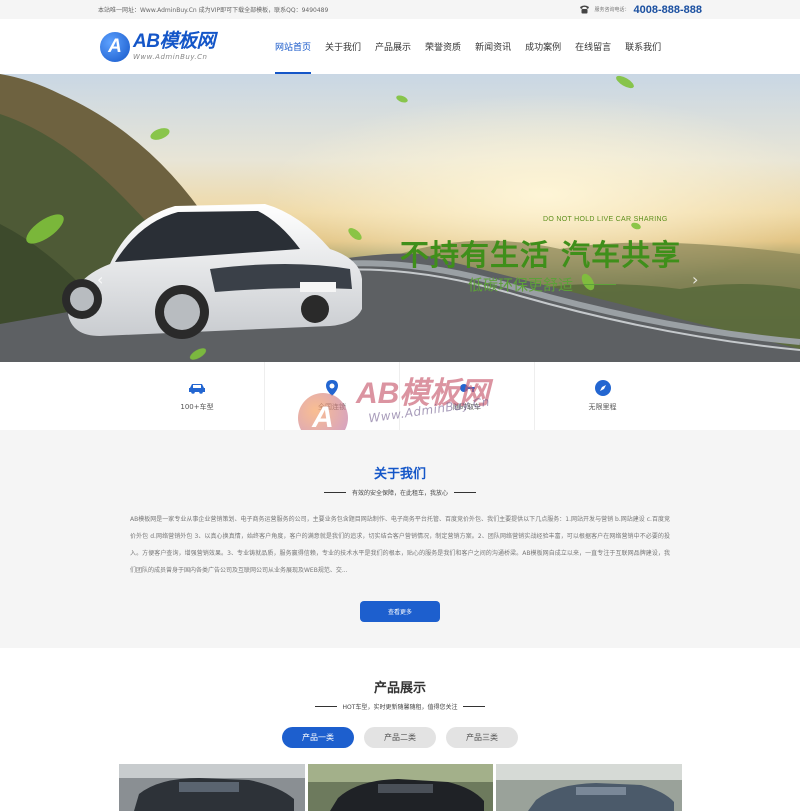 This screenshot has width=800, height=811. I want to click on banner-eyebrow: DO NOT HOLD LIVE CAR SHARING, so click(605, 219).